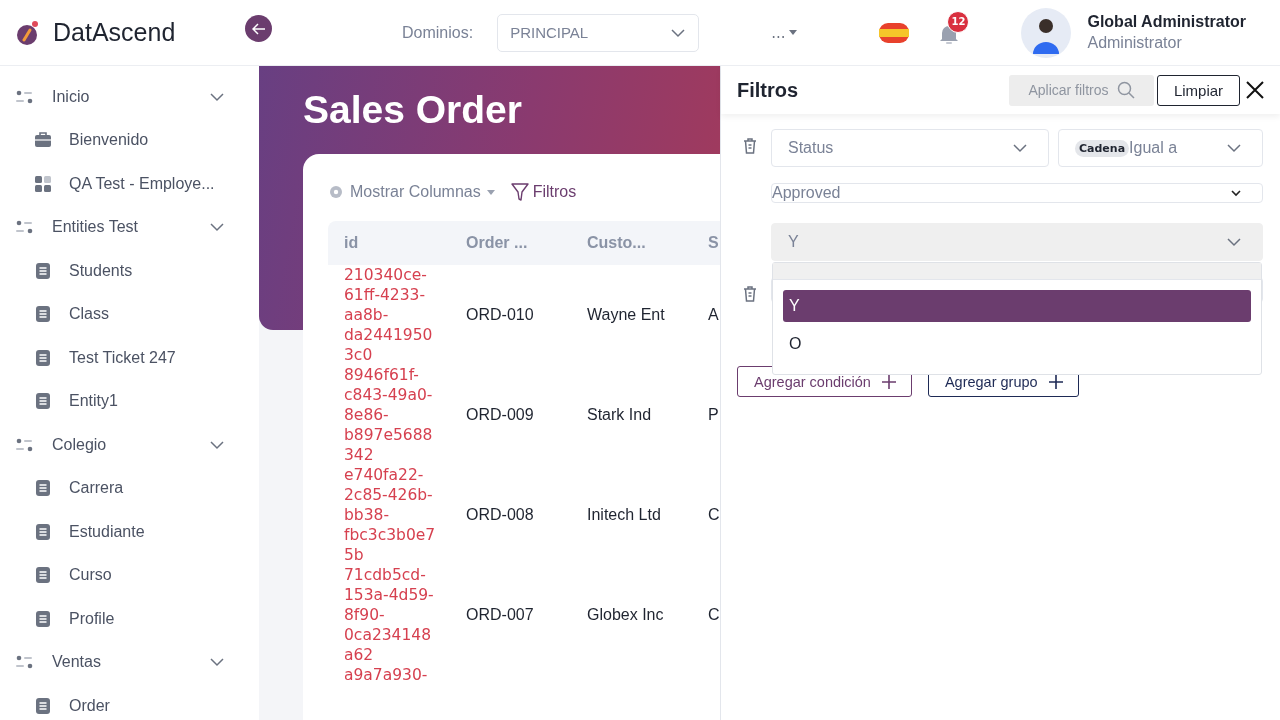  Describe the element at coordinates (1153, 148) in the screenshot. I see `operator-value: Igual a` at that location.